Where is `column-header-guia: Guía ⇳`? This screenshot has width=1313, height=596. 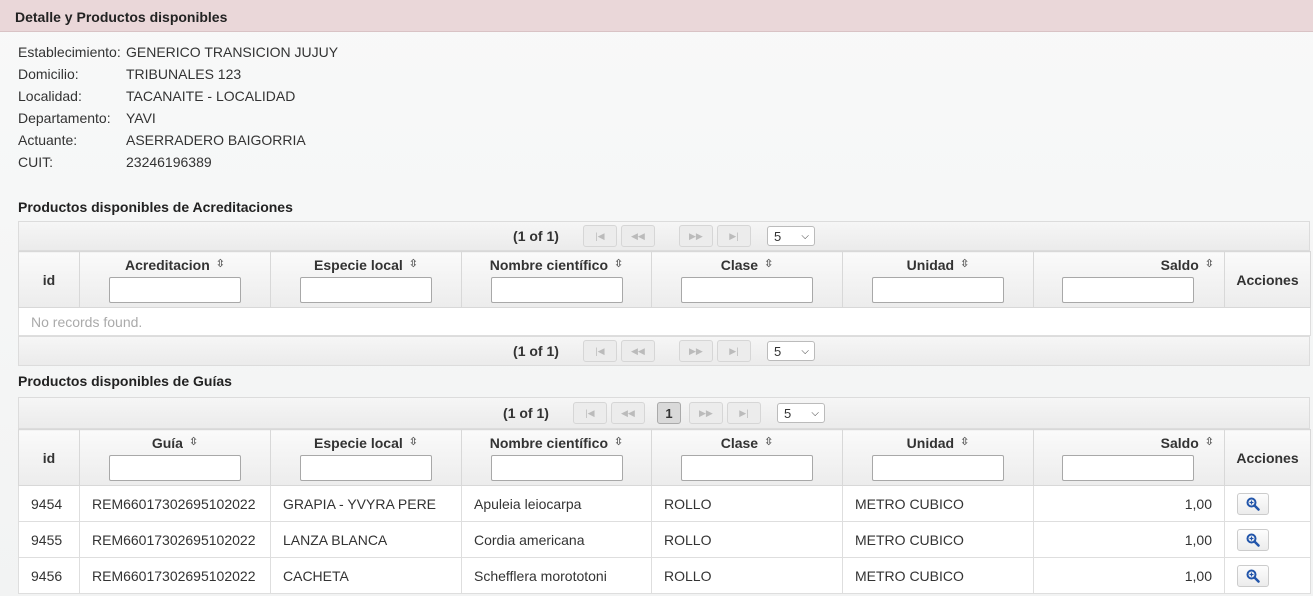
column-header-guia: Guía ⇳ is located at coordinates (175, 457).